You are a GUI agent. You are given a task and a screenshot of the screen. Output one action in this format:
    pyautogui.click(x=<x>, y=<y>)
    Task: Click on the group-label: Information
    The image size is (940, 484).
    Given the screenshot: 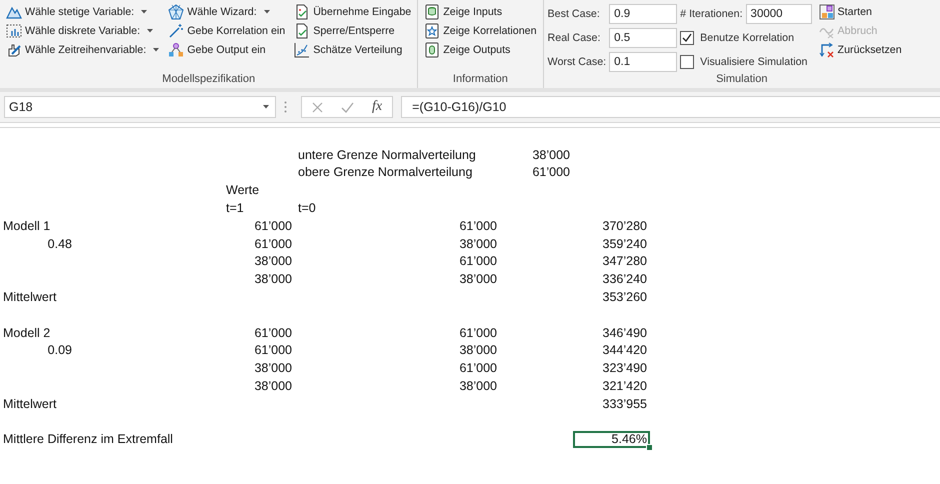 What is the action you would take?
    pyautogui.click(x=480, y=80)
    